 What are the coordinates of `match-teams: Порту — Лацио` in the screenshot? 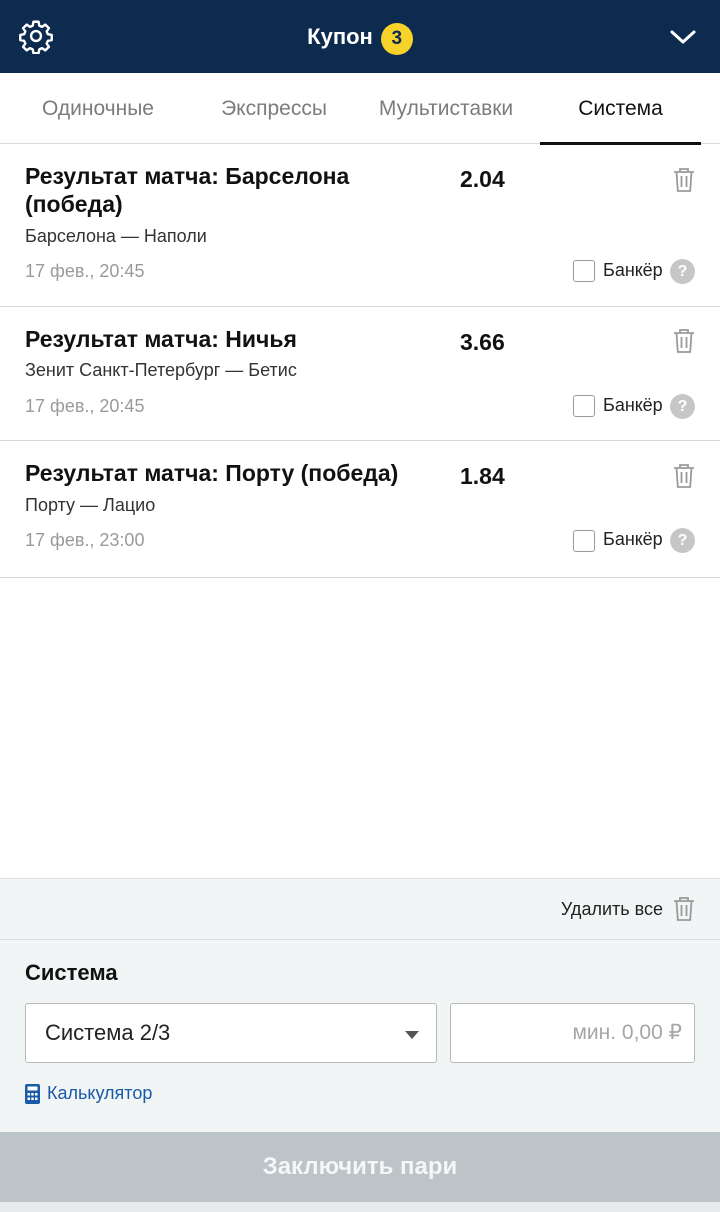 It's located at (90, 505).